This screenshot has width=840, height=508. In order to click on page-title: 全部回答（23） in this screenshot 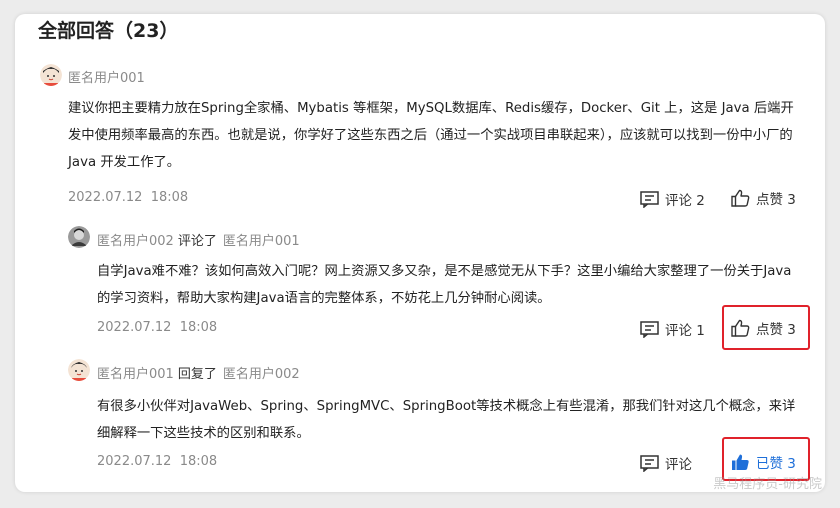, I will do `click(108, 31)`.